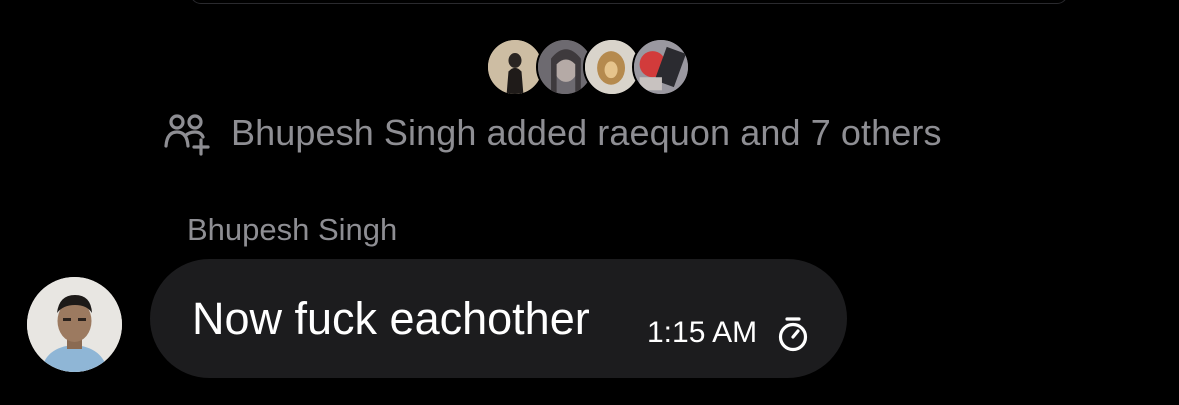  Describe the element at coordinates (591, 68) in the screenshot. I see `group-avatar-stack` at that location.